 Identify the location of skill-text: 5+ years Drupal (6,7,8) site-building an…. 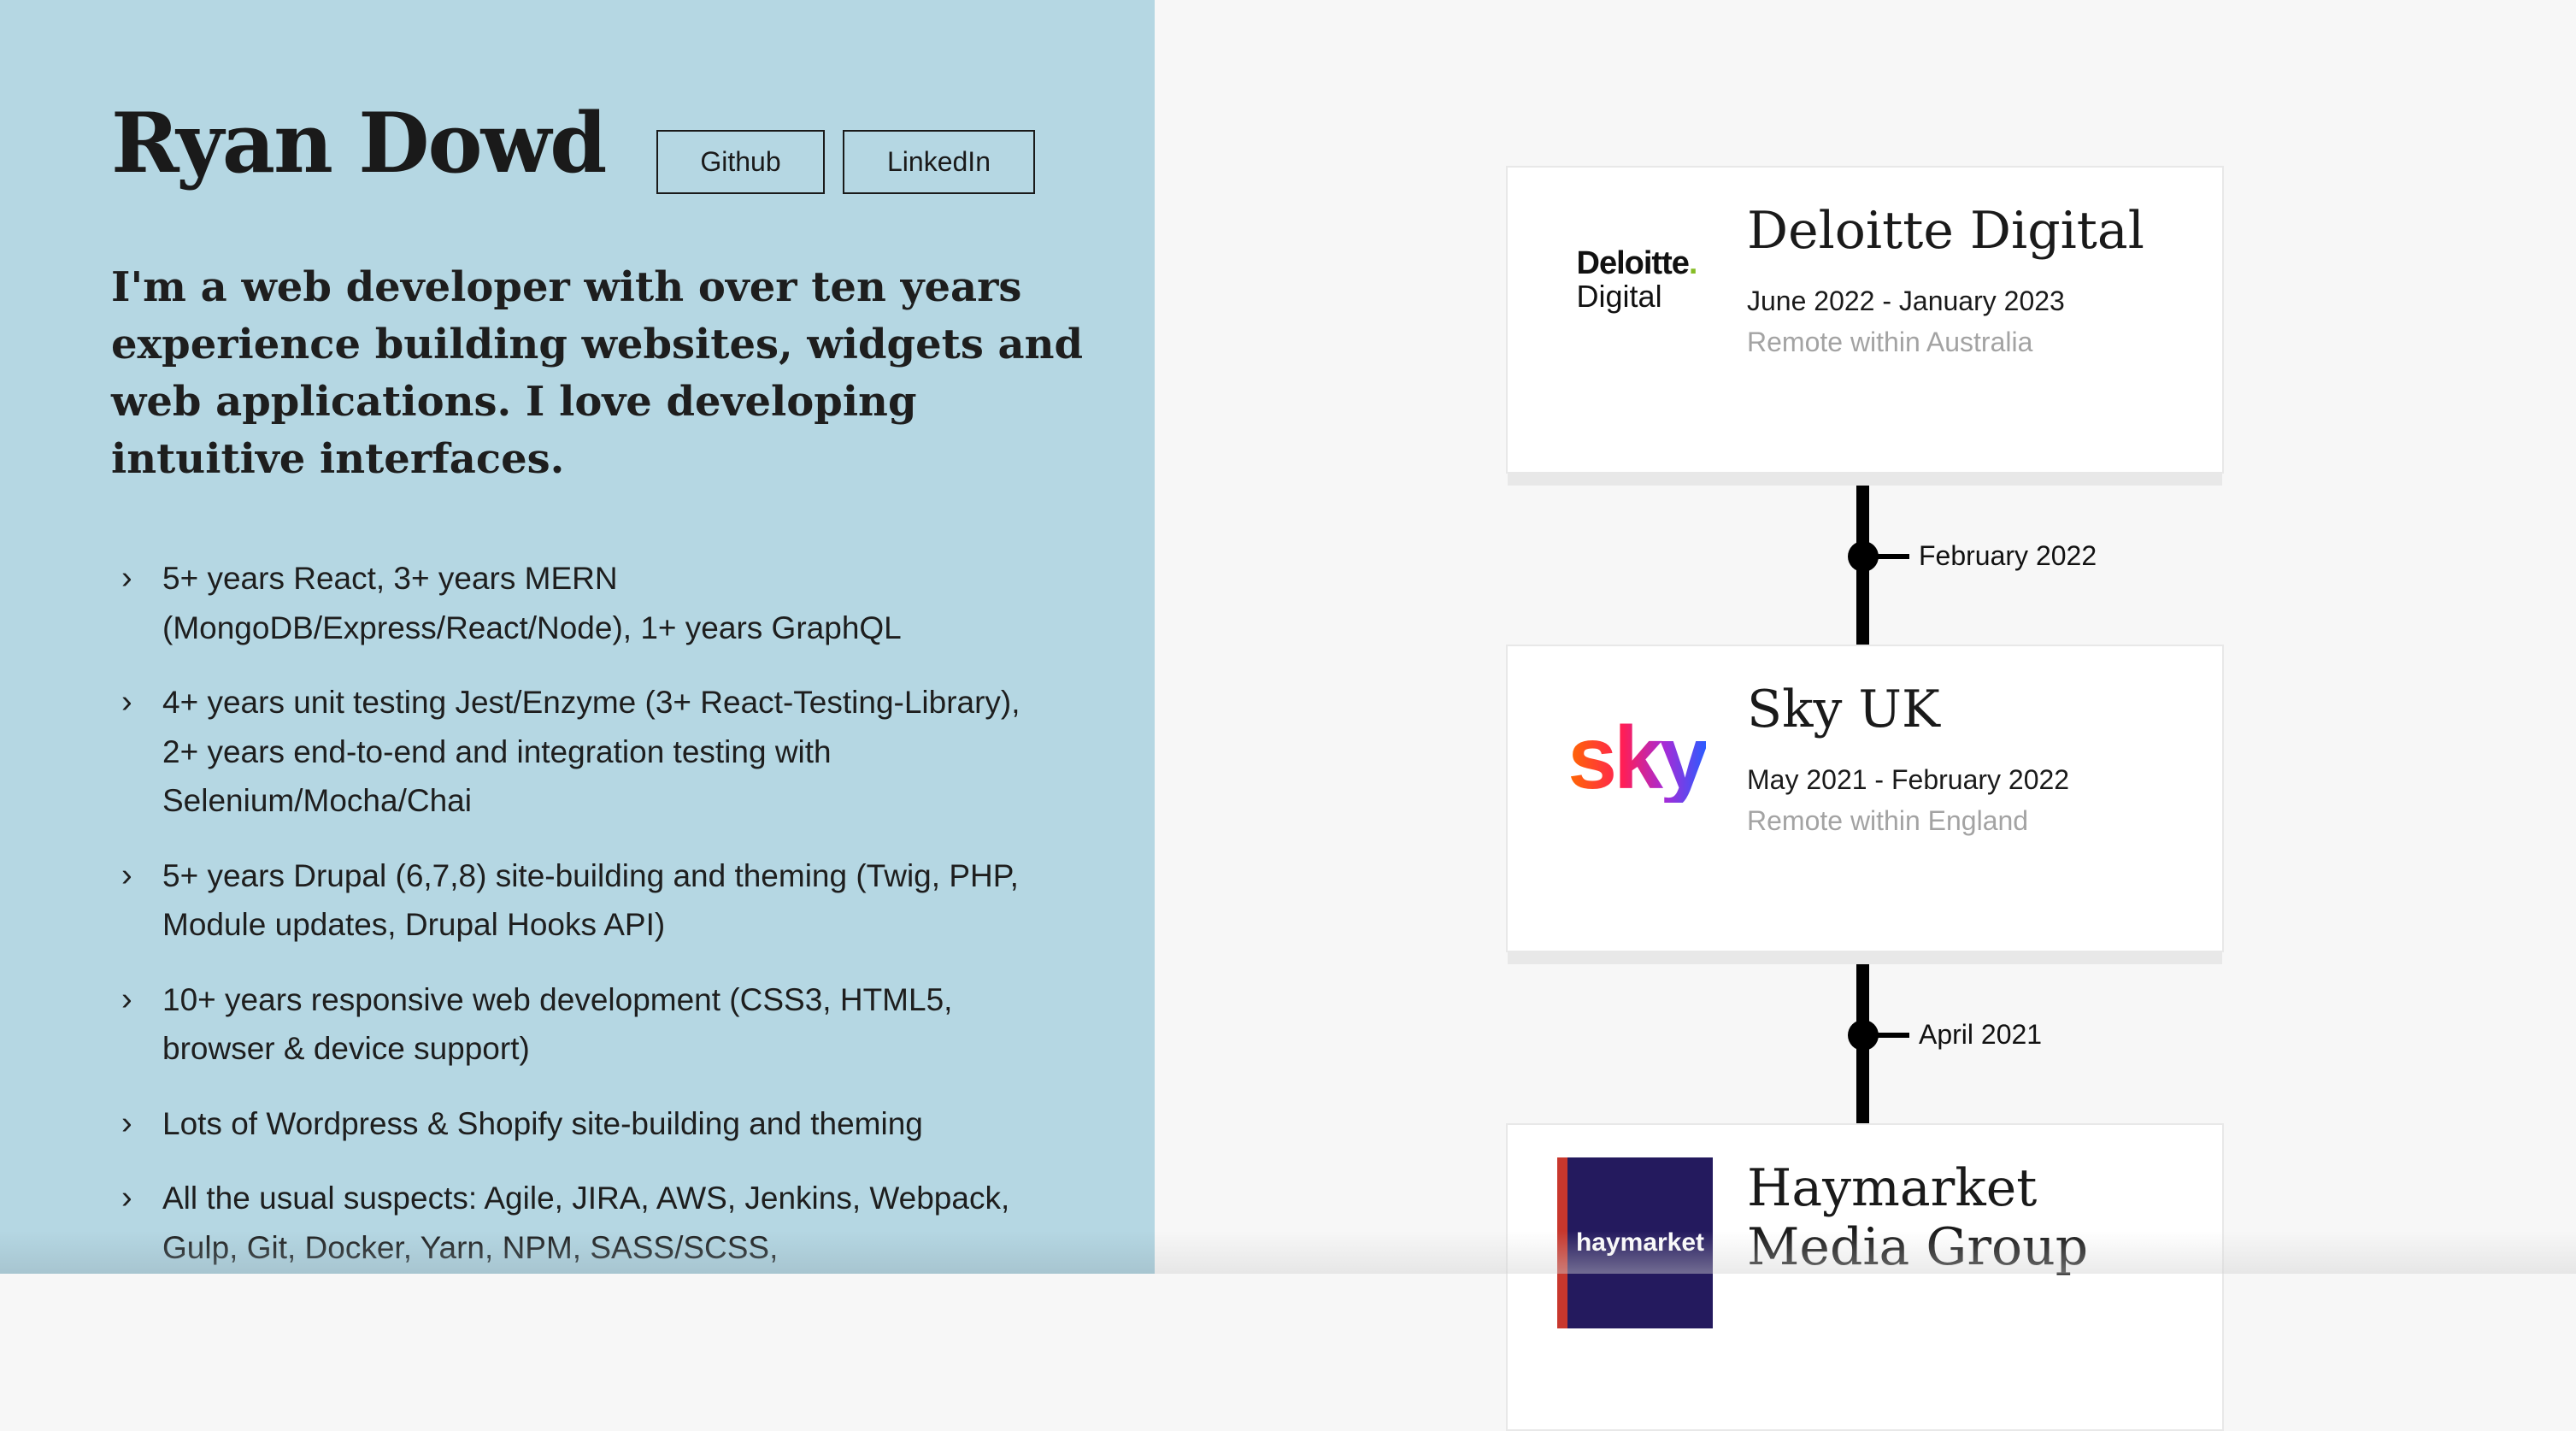
(590, 900).